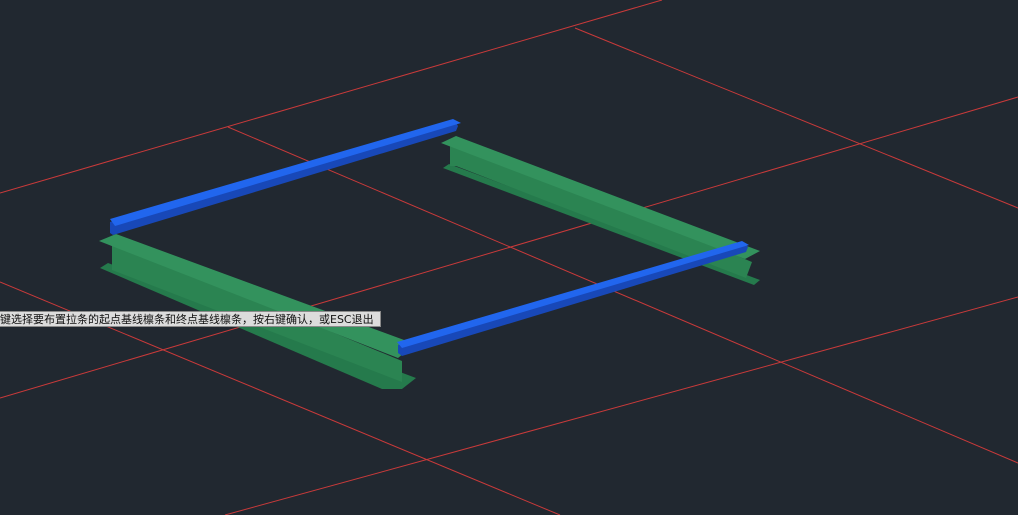 The width and height of the screenshot is (1018, 515). I want to click on beam-bottom-flange, so click(601, 224).